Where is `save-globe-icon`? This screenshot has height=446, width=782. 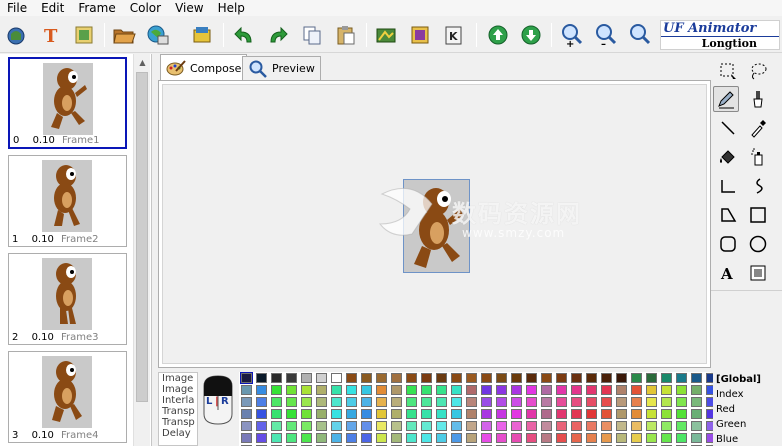
save-globe-icon is located at coordinates (158, 35).